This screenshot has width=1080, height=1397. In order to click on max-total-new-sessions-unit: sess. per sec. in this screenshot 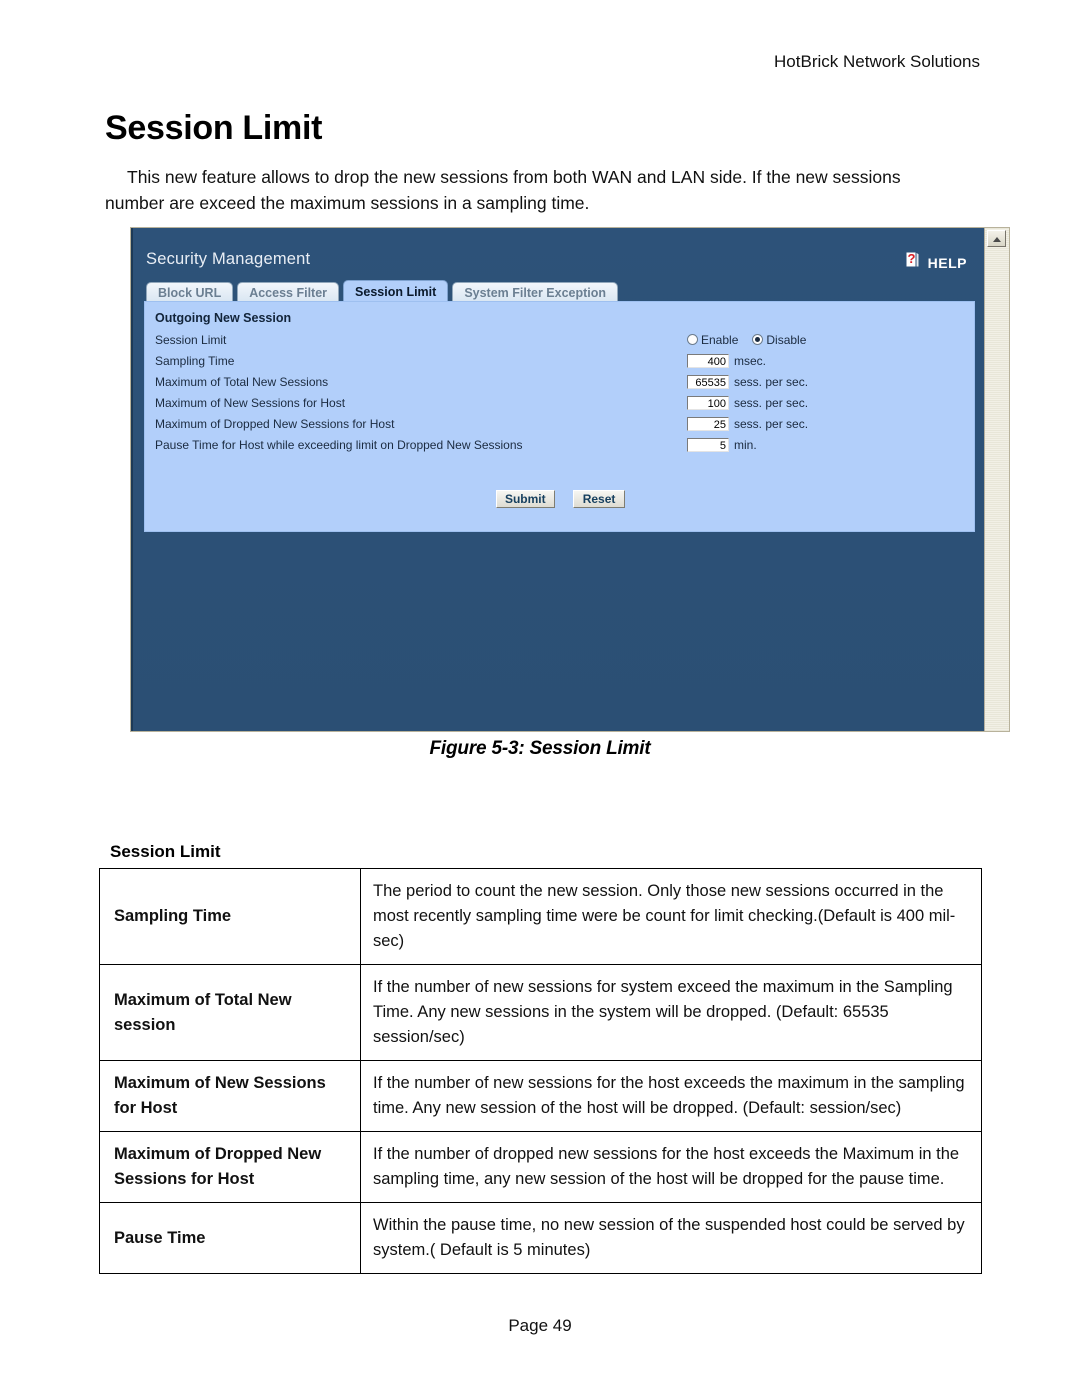, I will do `click(771, 381)`.